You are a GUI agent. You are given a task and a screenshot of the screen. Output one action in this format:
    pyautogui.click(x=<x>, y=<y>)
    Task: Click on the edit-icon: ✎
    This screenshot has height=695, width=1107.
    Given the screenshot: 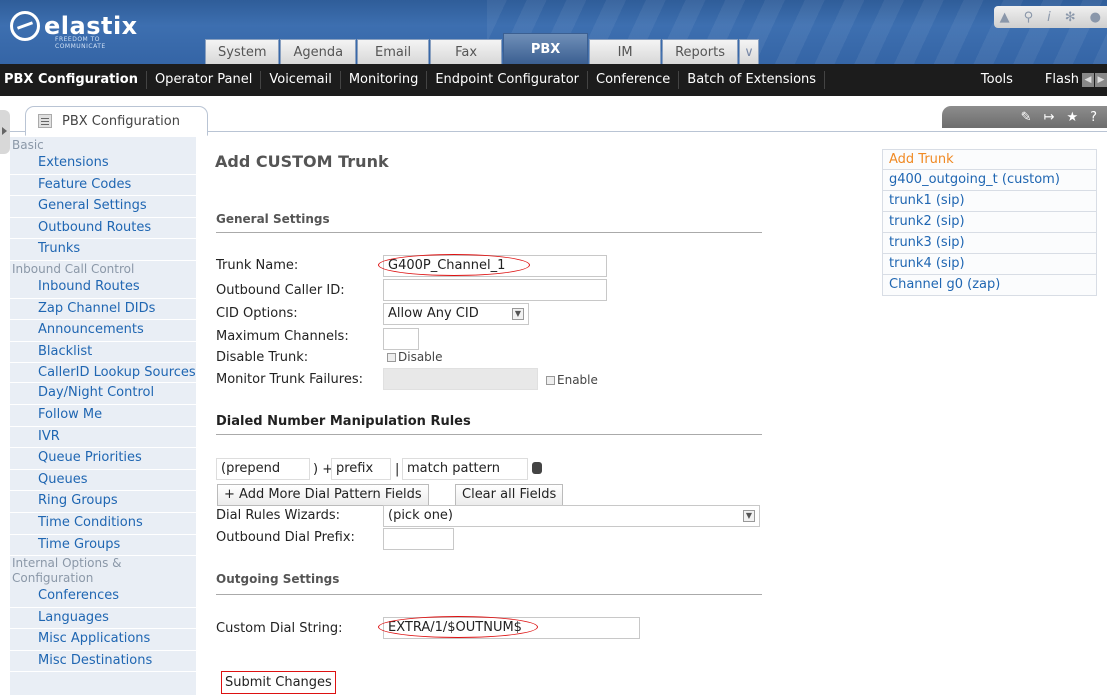 What is the action you would take?
    pyautogui.click(x=1026, y=117)
    